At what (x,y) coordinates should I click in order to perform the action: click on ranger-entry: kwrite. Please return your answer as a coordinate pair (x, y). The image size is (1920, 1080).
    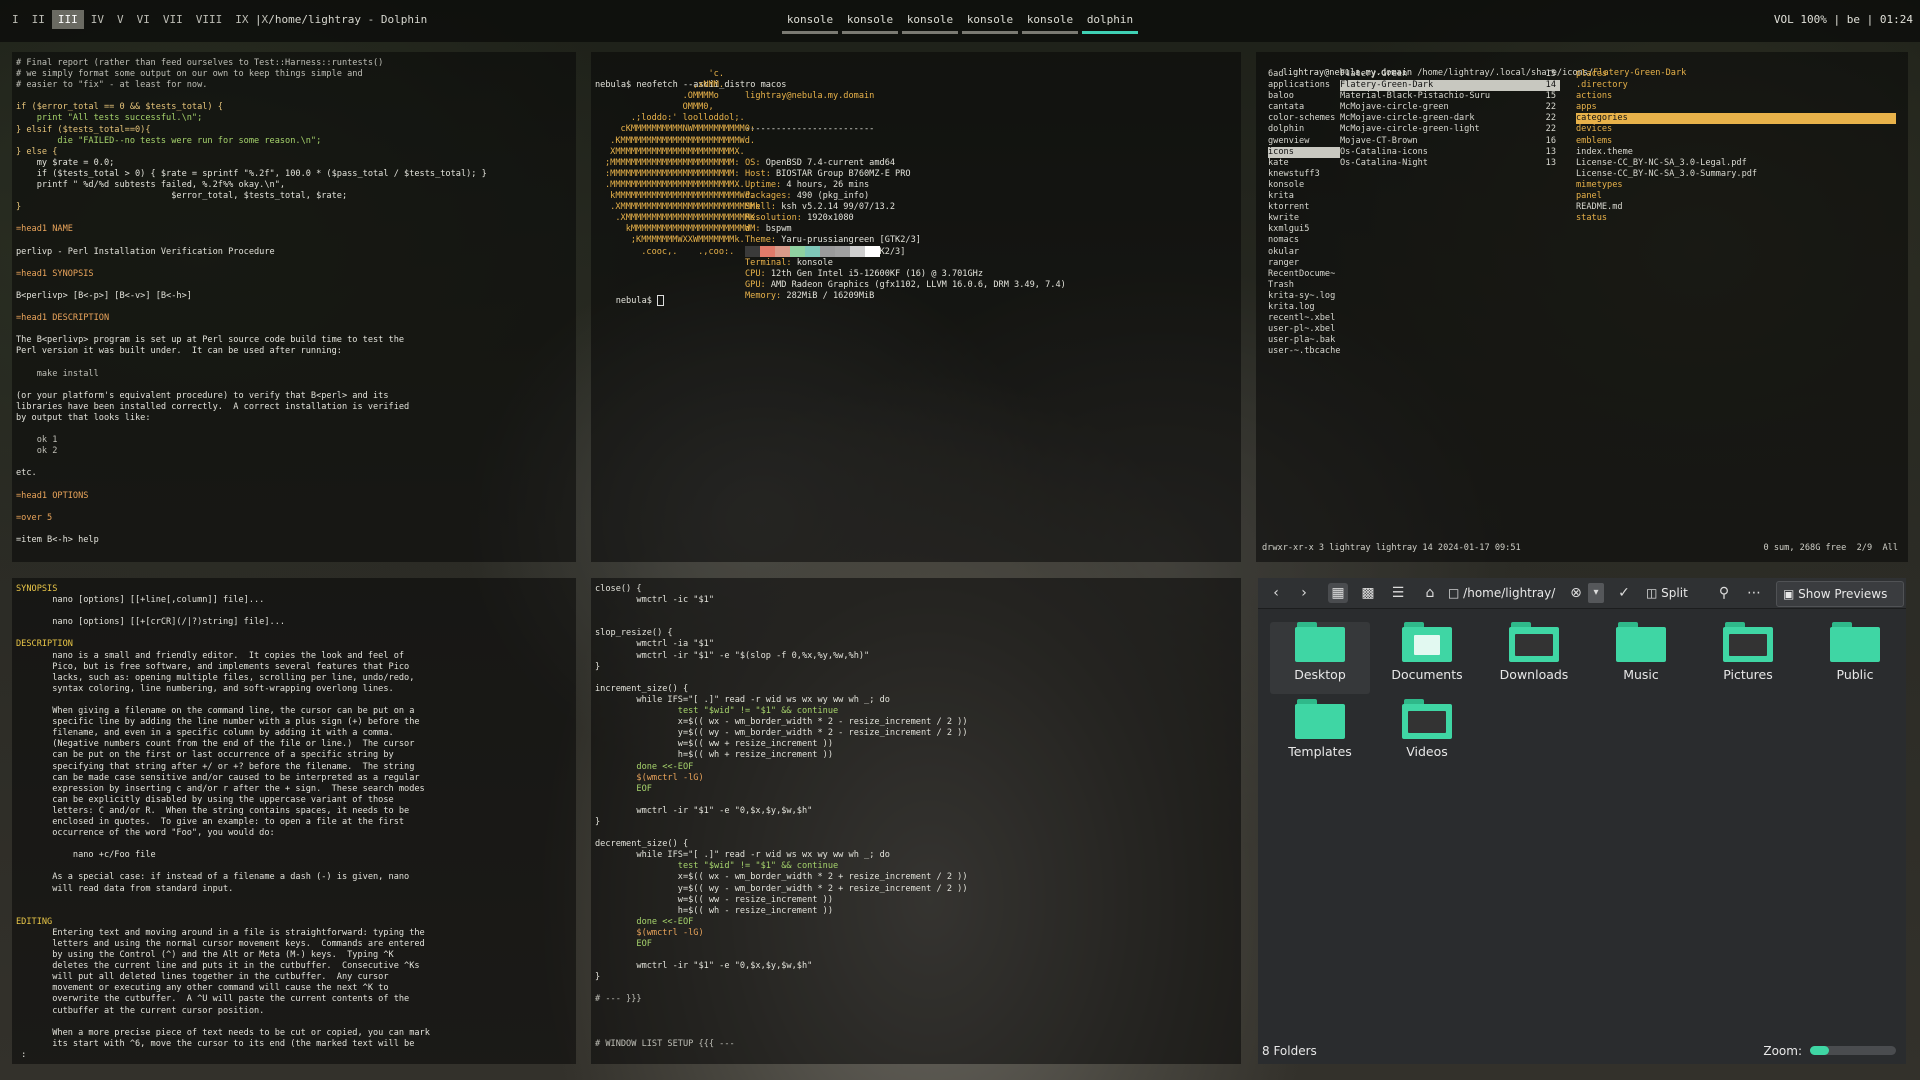
    Looking at the image, I should click on (1304, 218).